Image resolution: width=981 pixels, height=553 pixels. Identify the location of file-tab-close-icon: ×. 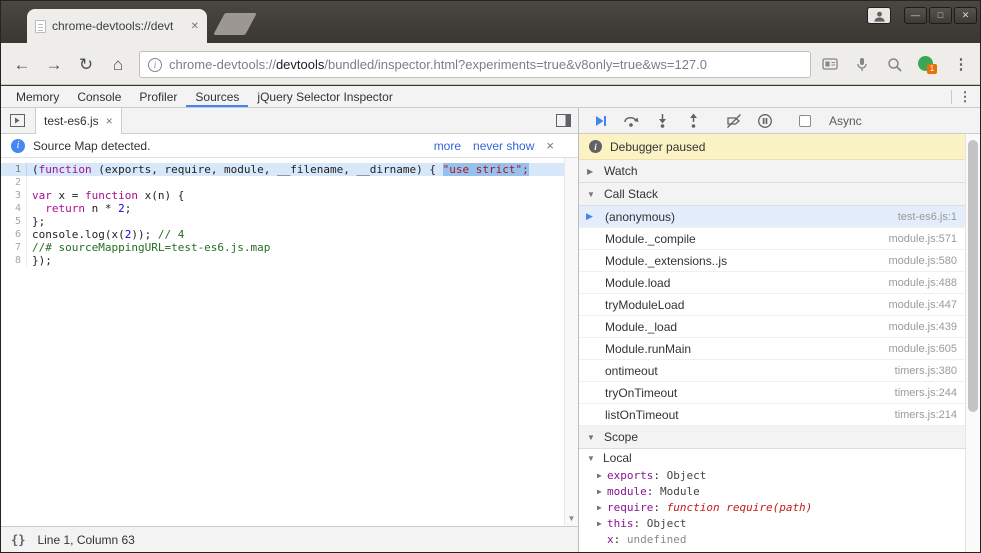
(109, 121).